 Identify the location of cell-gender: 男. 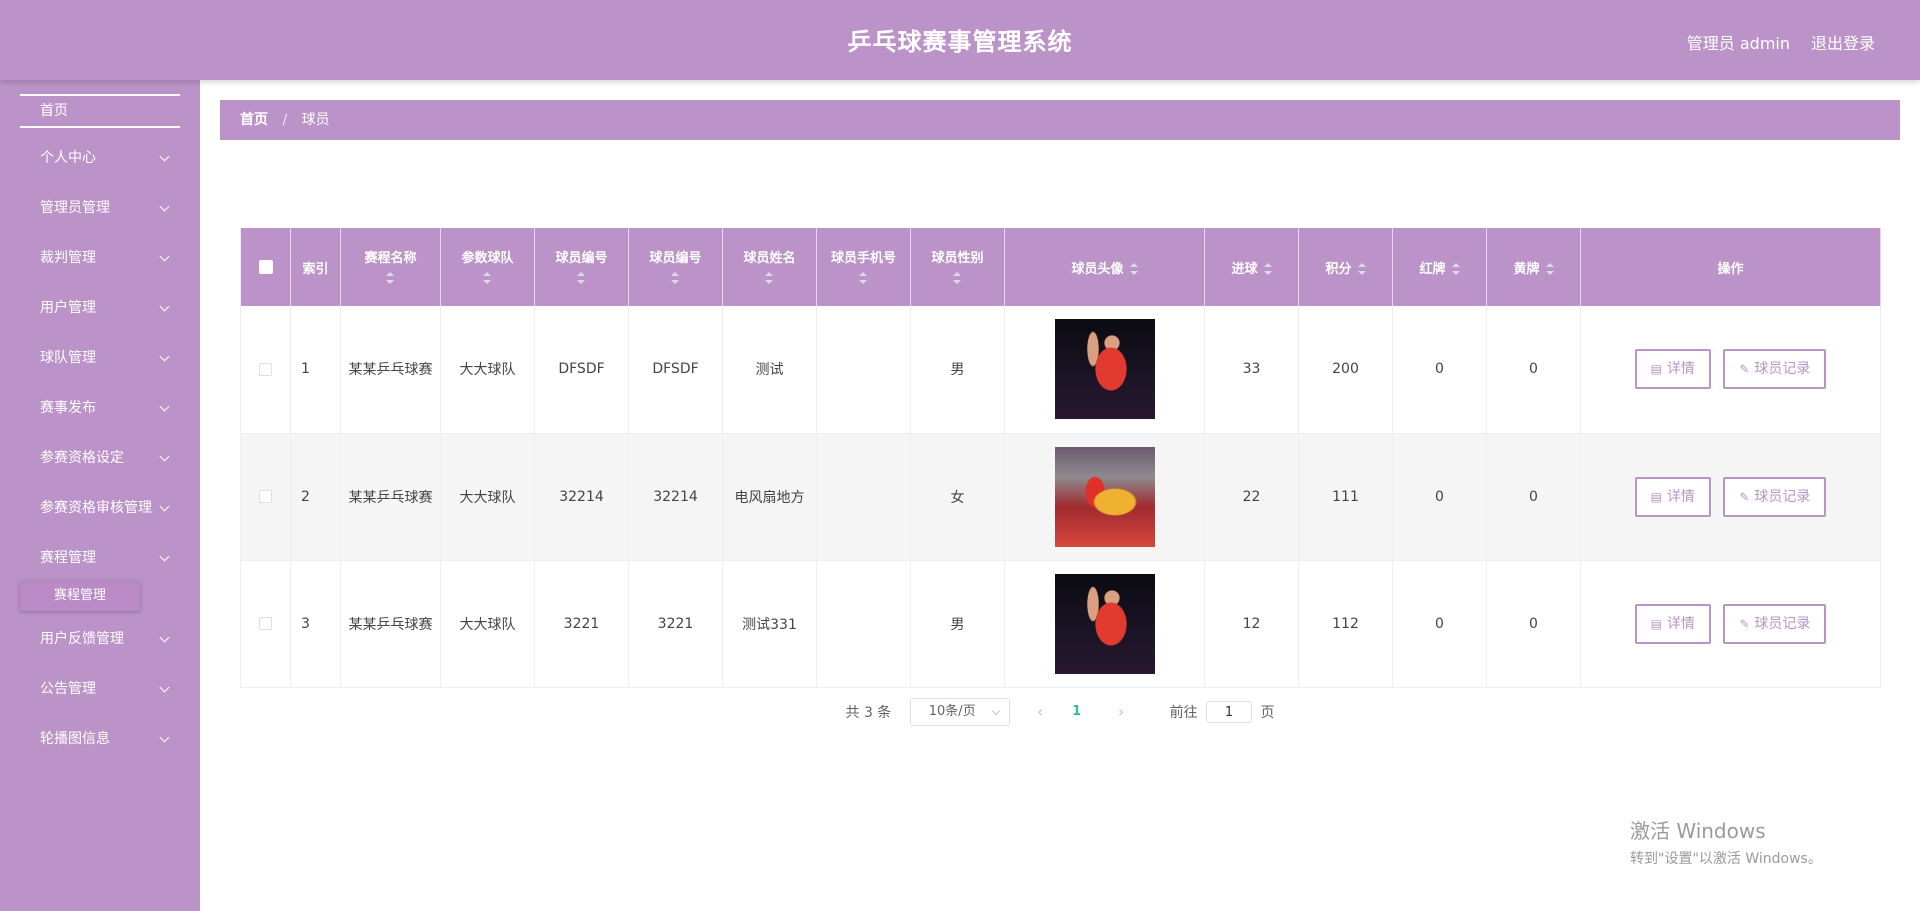
(957, 370).